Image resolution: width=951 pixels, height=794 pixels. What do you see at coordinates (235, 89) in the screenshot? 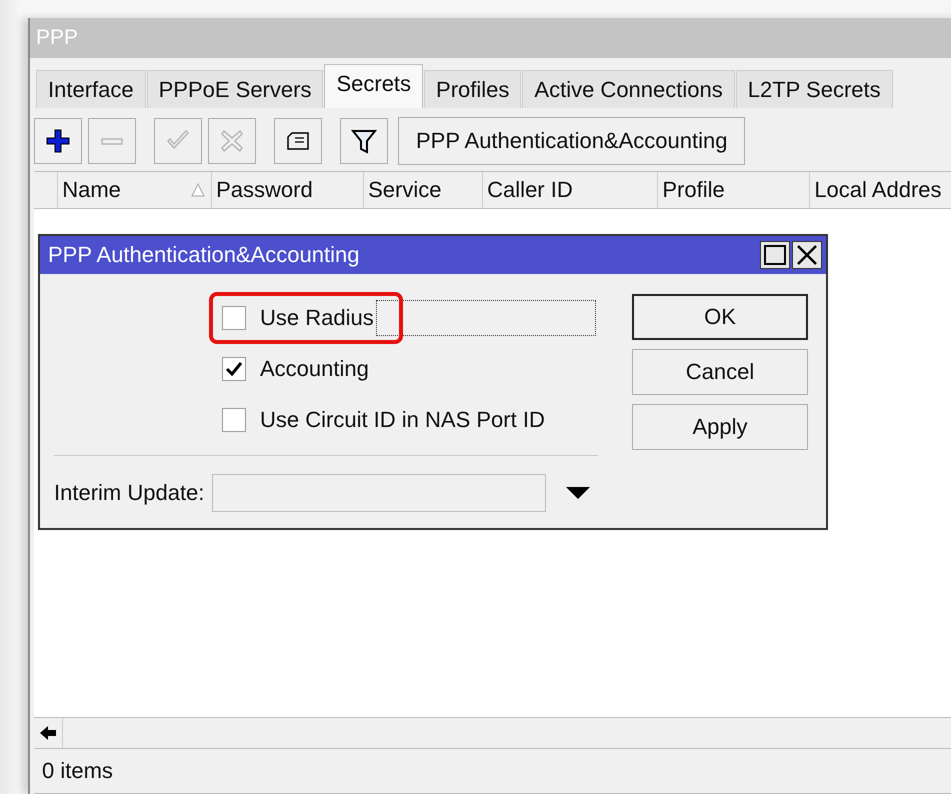
I see `tab: PPPoE Servers` at bounding box center [235, 89].